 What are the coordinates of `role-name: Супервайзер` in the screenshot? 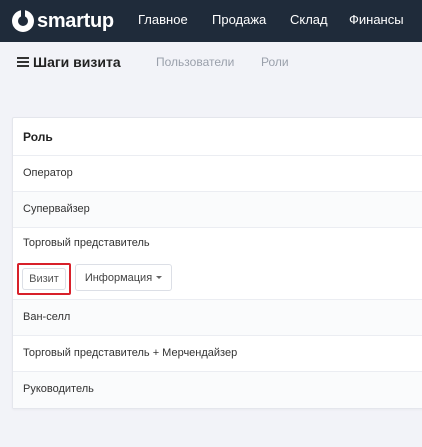 It's located at (56, 209).